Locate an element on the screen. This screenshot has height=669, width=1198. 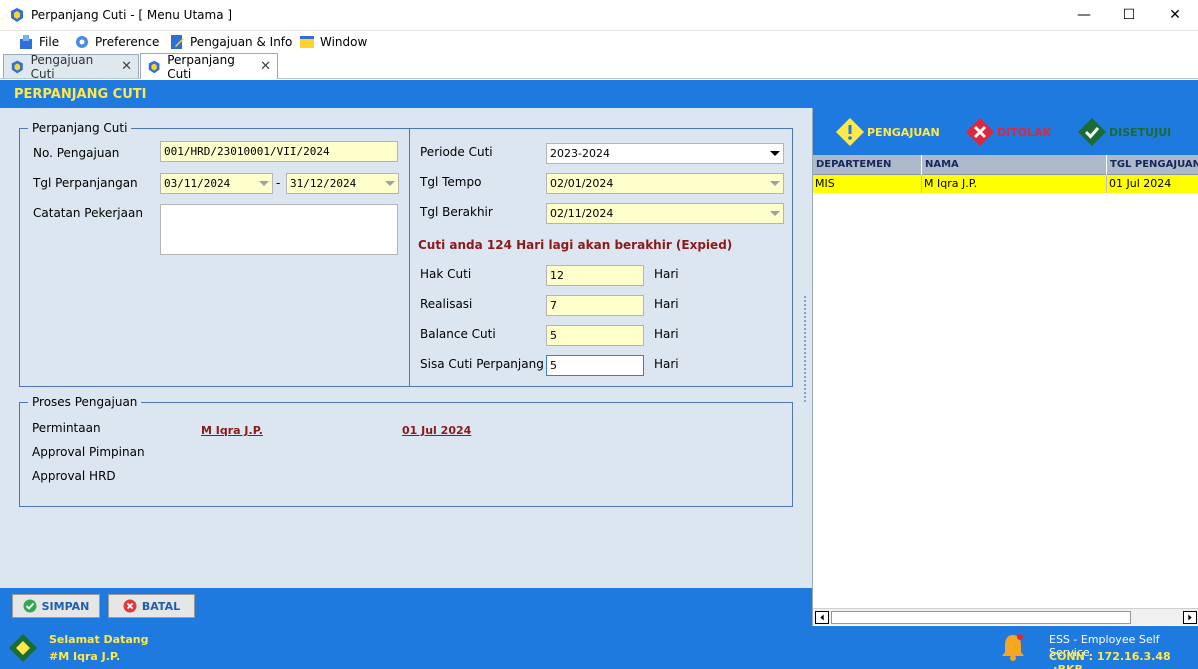
no-pengajuan-label: No. Pengajuan is located at coordinates (76, 153).